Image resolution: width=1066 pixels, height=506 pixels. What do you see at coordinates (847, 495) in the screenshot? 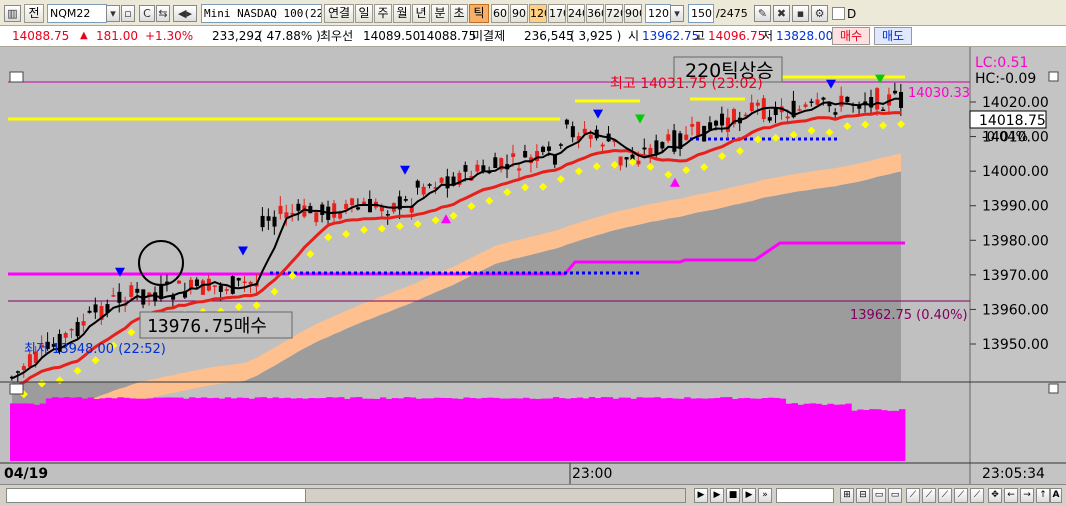
I see `zoom-in-icon: ⊞` at bounding box center [847, 495].